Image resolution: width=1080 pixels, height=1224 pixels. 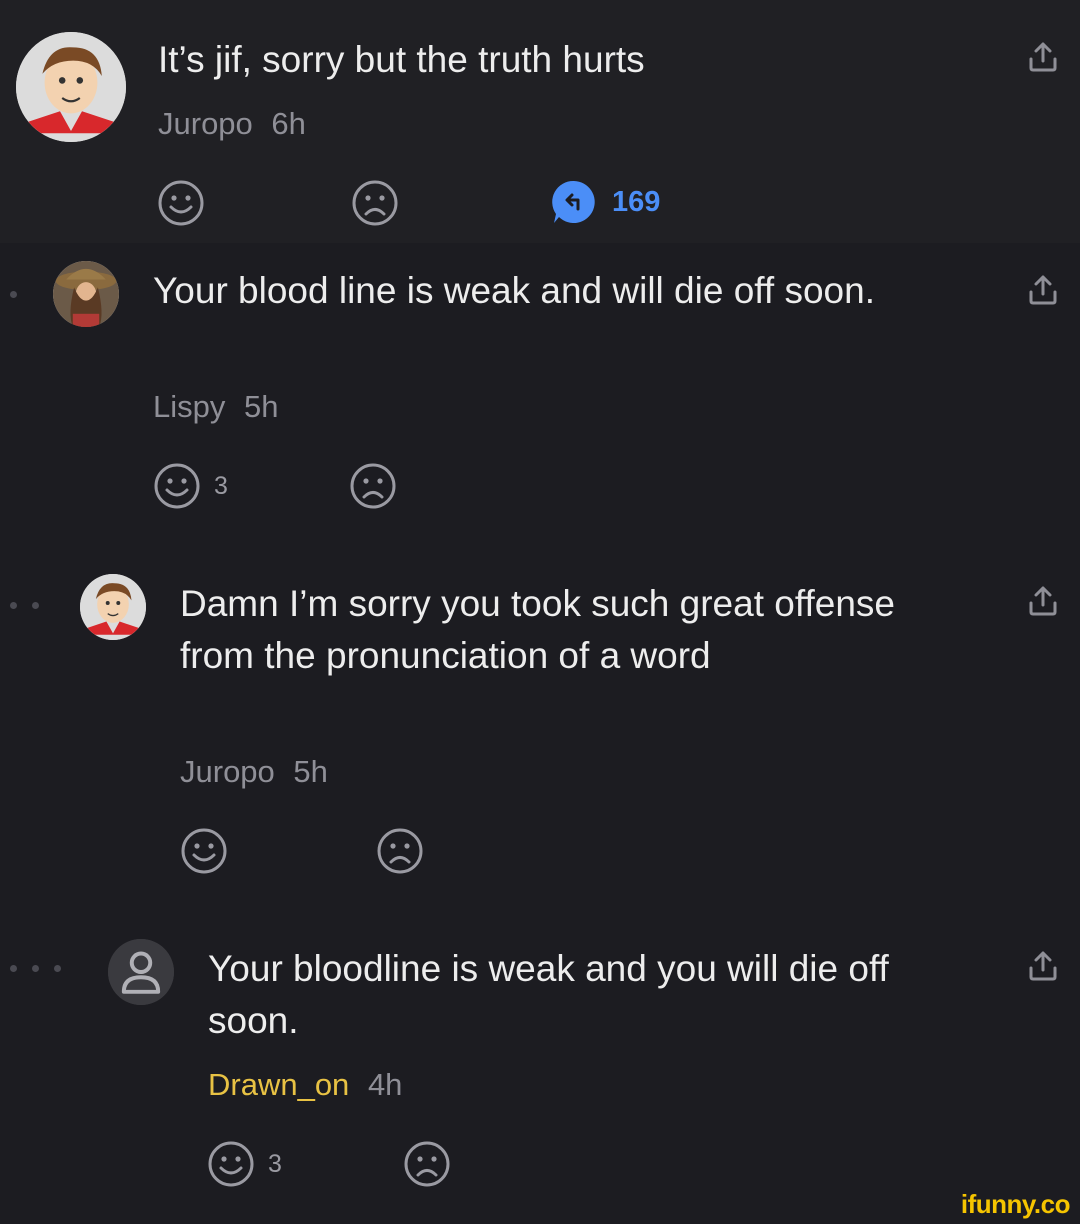 I want to click on comment-meta: Drawn_on 4h, so click(x=305, y=1085).